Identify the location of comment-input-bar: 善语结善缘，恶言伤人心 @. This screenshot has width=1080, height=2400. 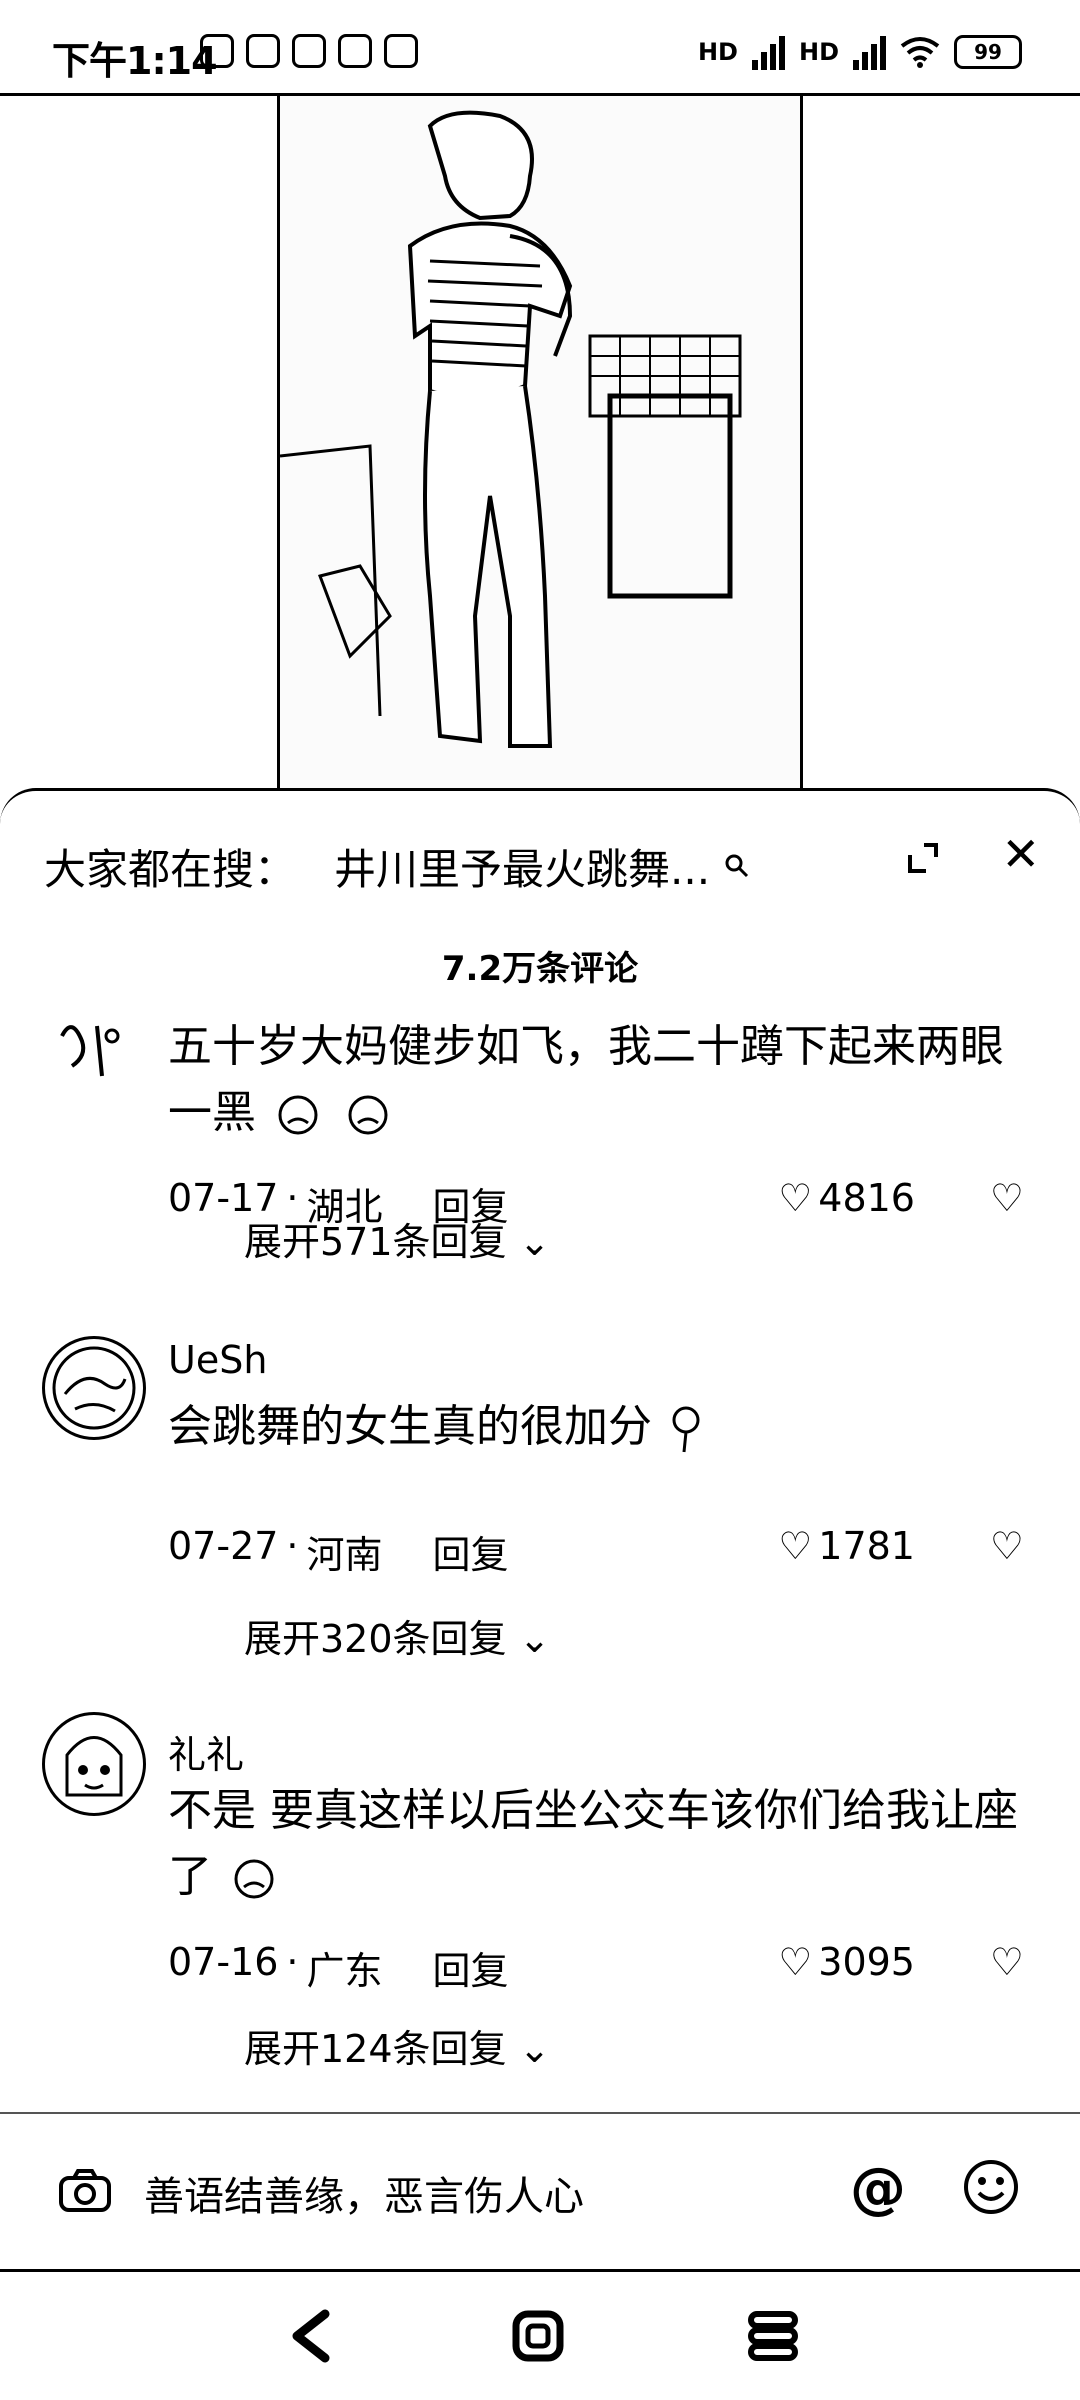
(540, 2192).